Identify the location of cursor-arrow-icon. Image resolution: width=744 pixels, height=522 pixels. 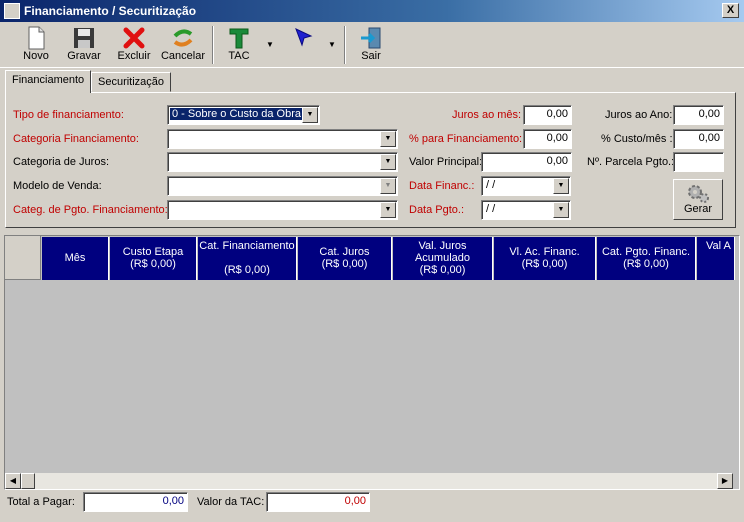
(304, 37).